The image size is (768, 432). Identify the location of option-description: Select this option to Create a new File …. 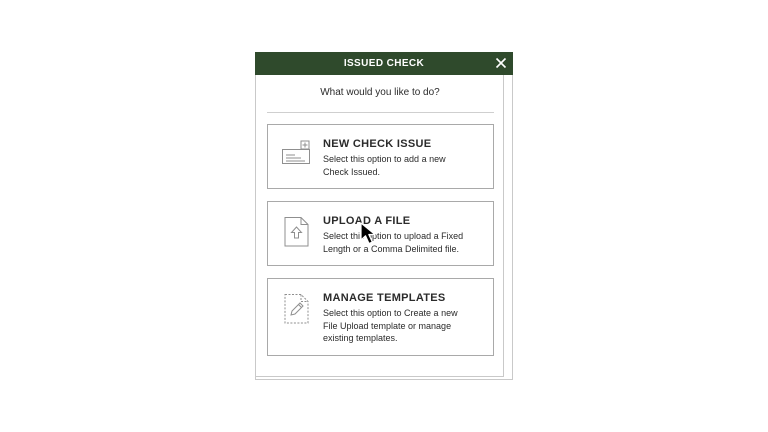
(390, 325).